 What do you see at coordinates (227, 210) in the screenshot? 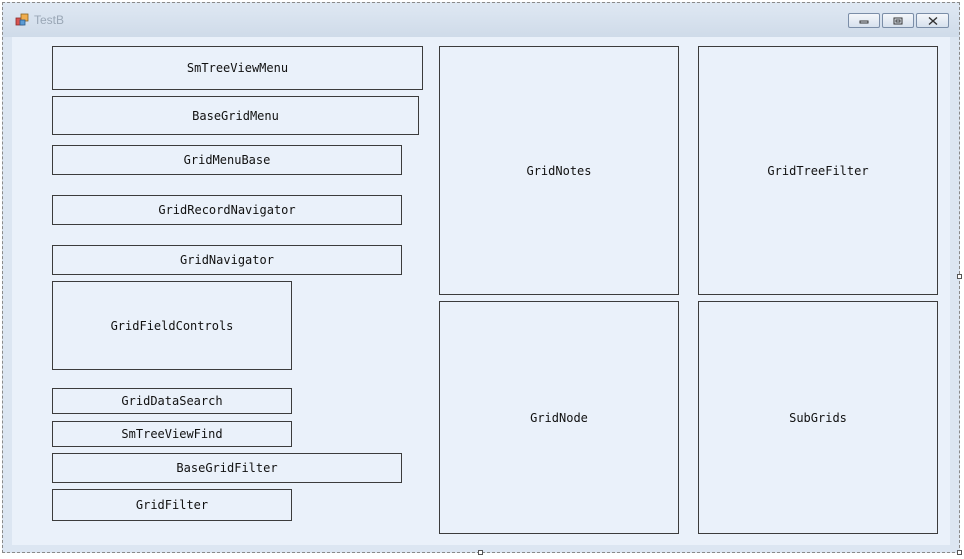
I see `grid-record-navigator-control: GridRecordNavigator` at bounding box center [227, 210].